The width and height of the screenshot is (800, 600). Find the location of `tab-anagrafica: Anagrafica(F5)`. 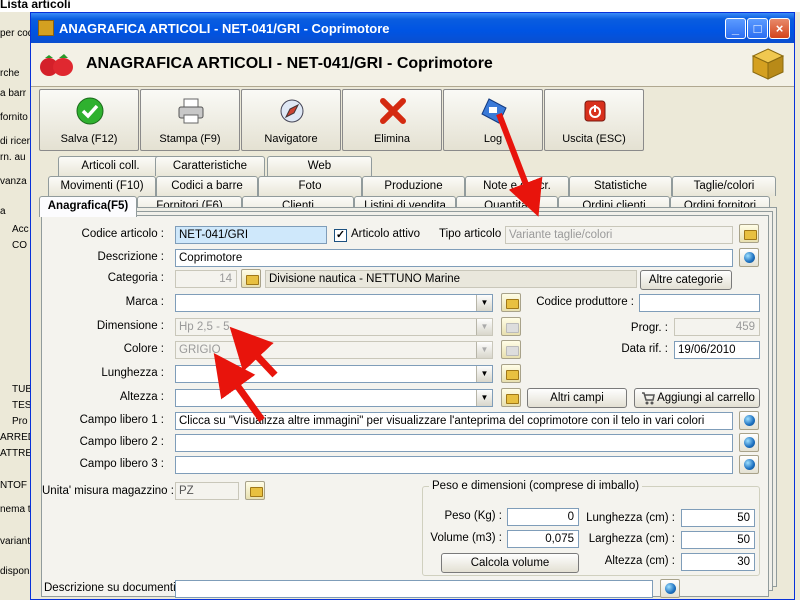

tab-anagrafica: Anagrafica(F5) is located at coordinates (88, 206).